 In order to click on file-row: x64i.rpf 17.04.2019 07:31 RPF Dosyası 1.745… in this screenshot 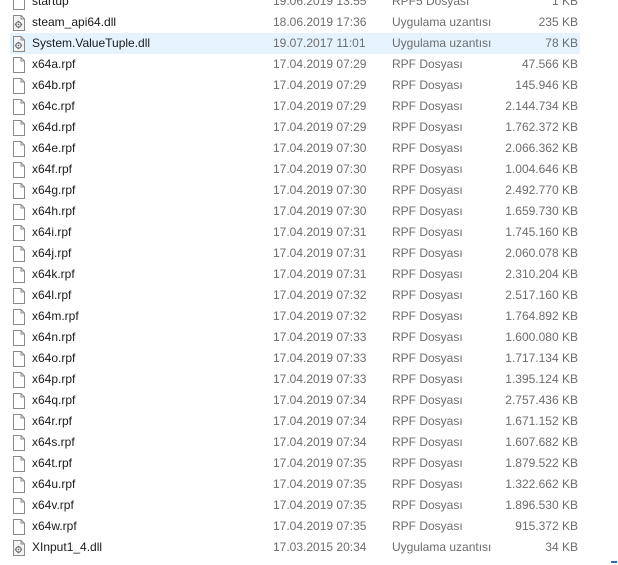, I will do `click(309, 232)`.